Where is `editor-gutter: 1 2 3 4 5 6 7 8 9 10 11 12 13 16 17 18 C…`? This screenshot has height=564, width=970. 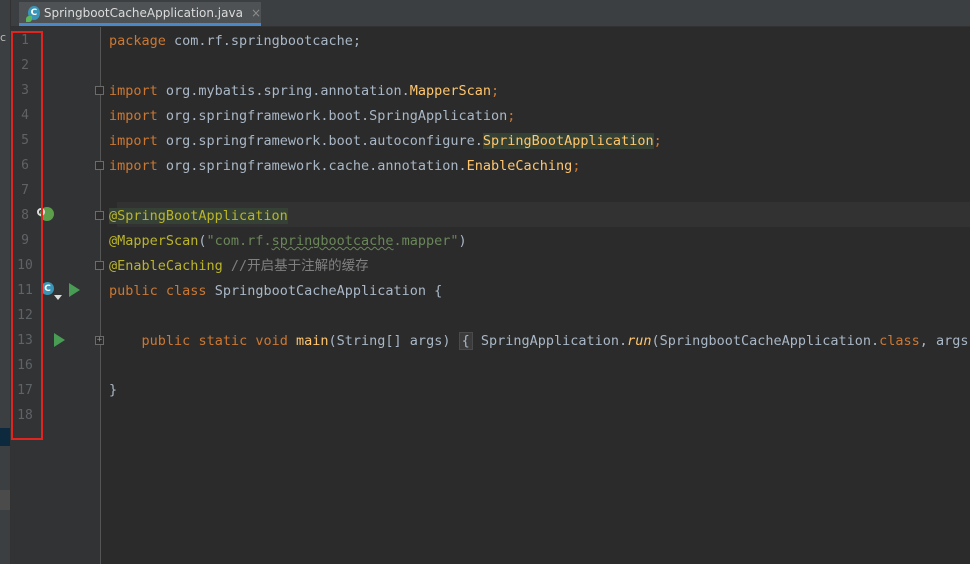 editor-gutter: 1 2 3 4 5 6 7 8 9 10 11 12 13 16 17 18 C… is located at coordinates (57, 295).